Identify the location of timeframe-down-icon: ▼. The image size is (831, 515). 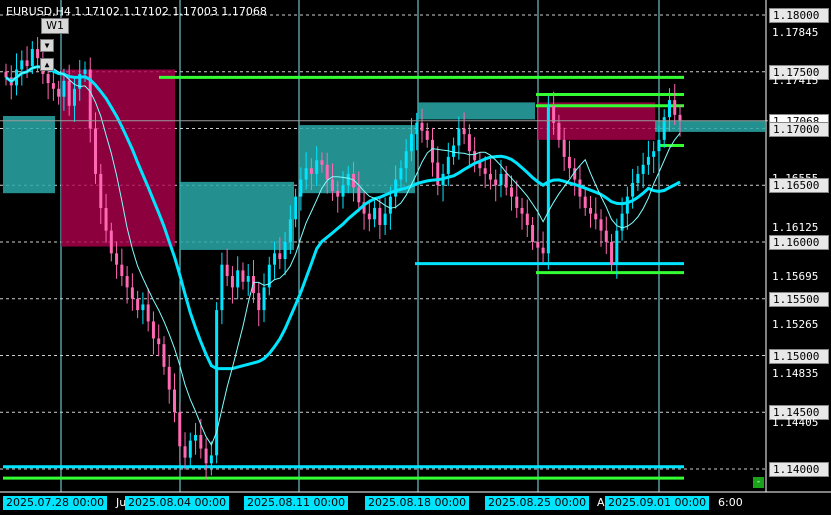
(47, 45).